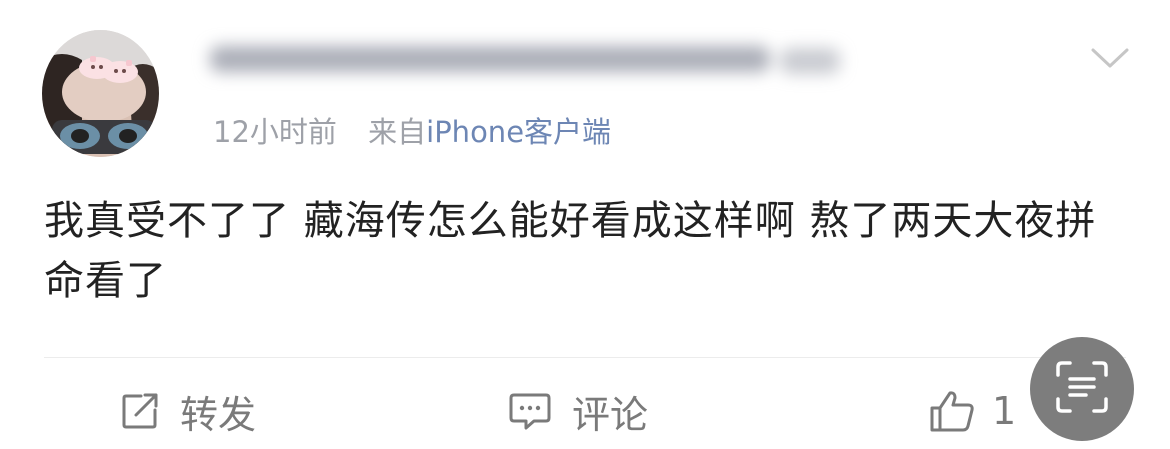 Image resolution: width=1170 pixels, height=449 pixels. What do you see at coordinates (1004, 411) in the screenshot?
I see `like-count: 1` at bounding box center [1004, 411].